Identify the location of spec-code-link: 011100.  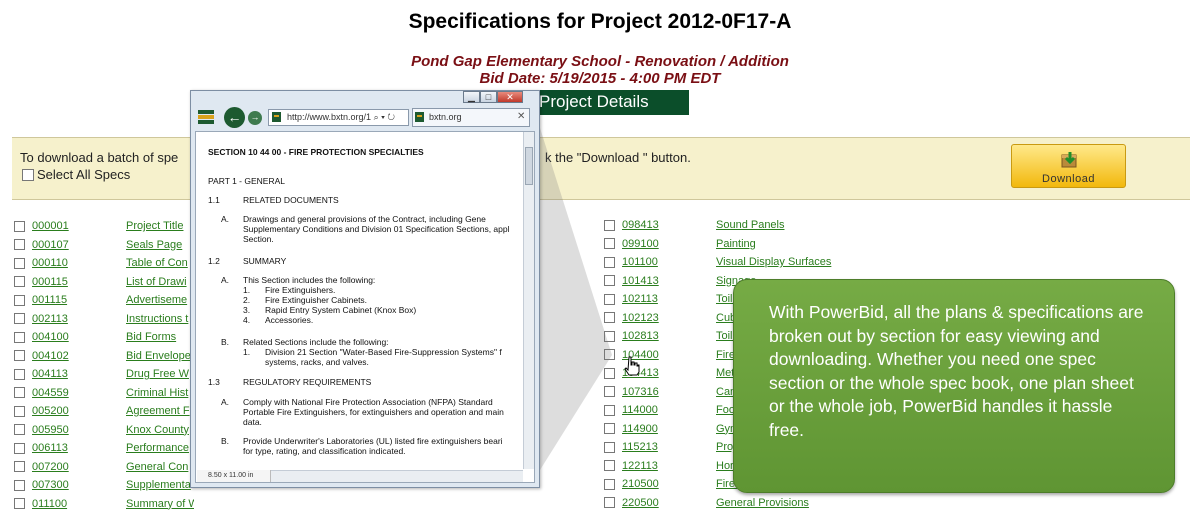
(79, 504).